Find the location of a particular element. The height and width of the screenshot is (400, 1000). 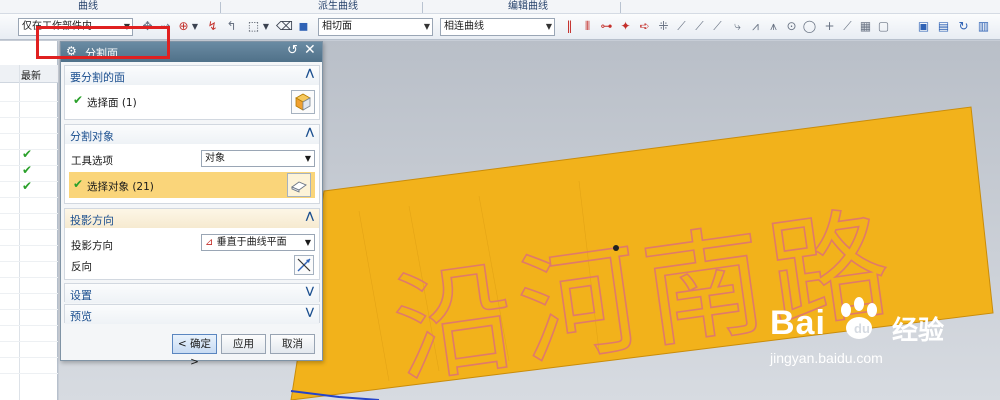

solid-body-icon: ◼ is located at coordinates (303, 26).